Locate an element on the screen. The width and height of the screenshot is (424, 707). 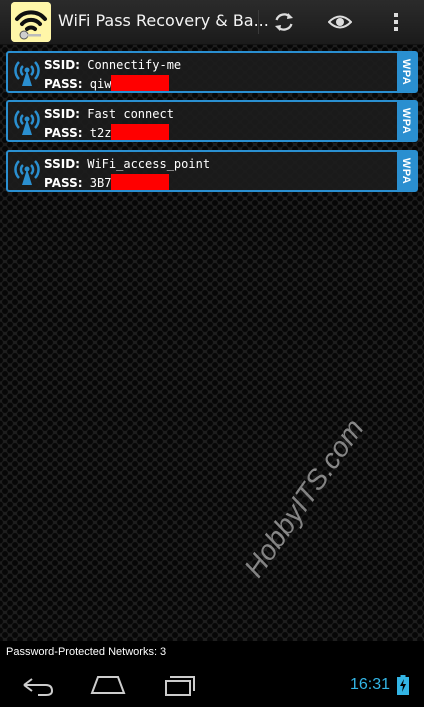
ssid-value: Connectify-me is located at coordinates (134, 65).